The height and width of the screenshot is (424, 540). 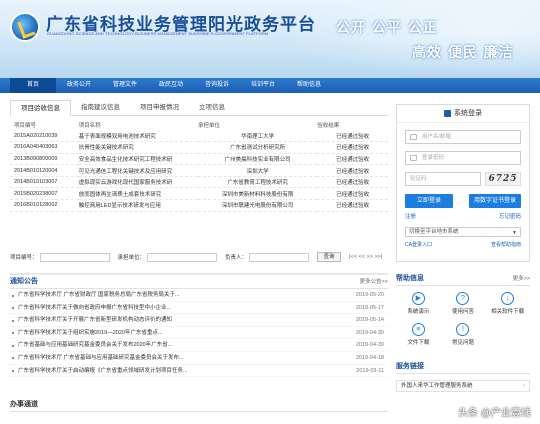 I want to click on help-item-demo: ▶ 系统演示, so click(x=418, y=305).